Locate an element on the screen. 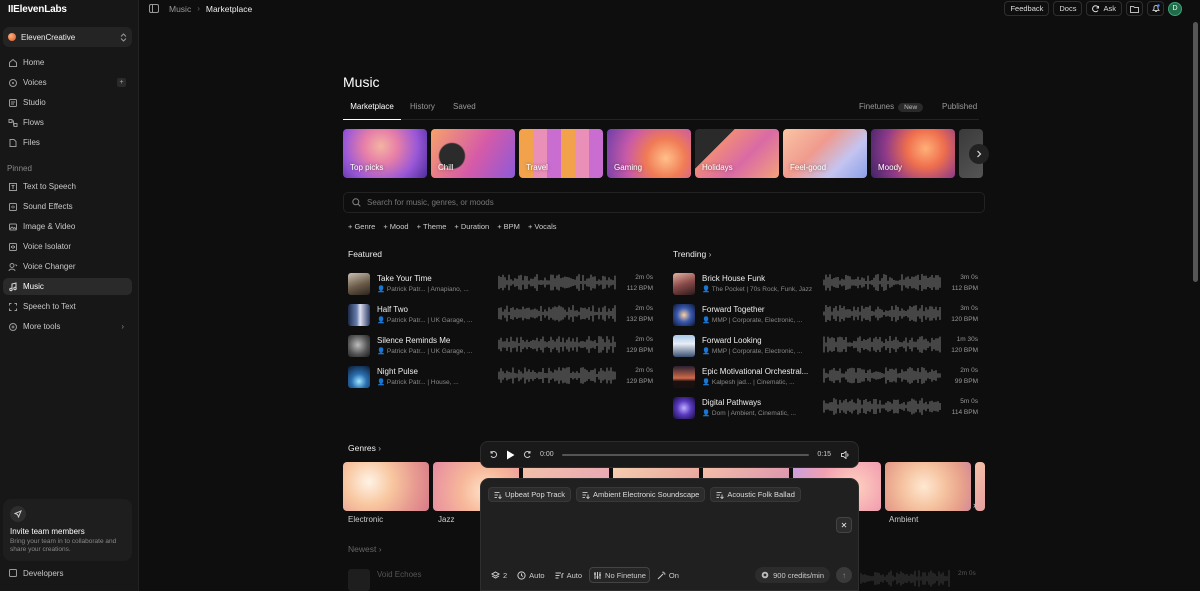 The height and width of the screenshot is (591, 1200). sidebar-item-more-tools: More tools › is located at coordinates (67, 326).